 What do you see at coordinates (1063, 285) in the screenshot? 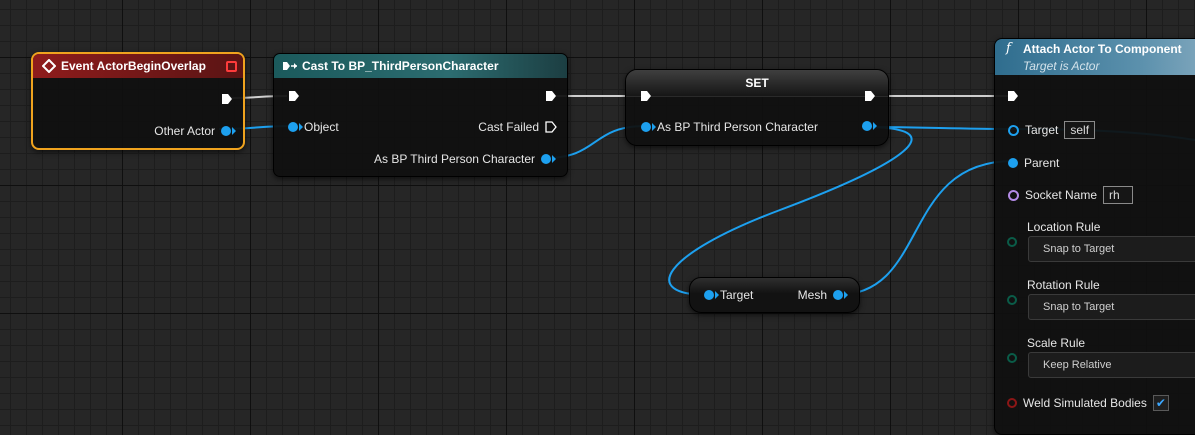
I see `rotation-rule-label: Rotation Rule` at bounding box center [1063, 285].